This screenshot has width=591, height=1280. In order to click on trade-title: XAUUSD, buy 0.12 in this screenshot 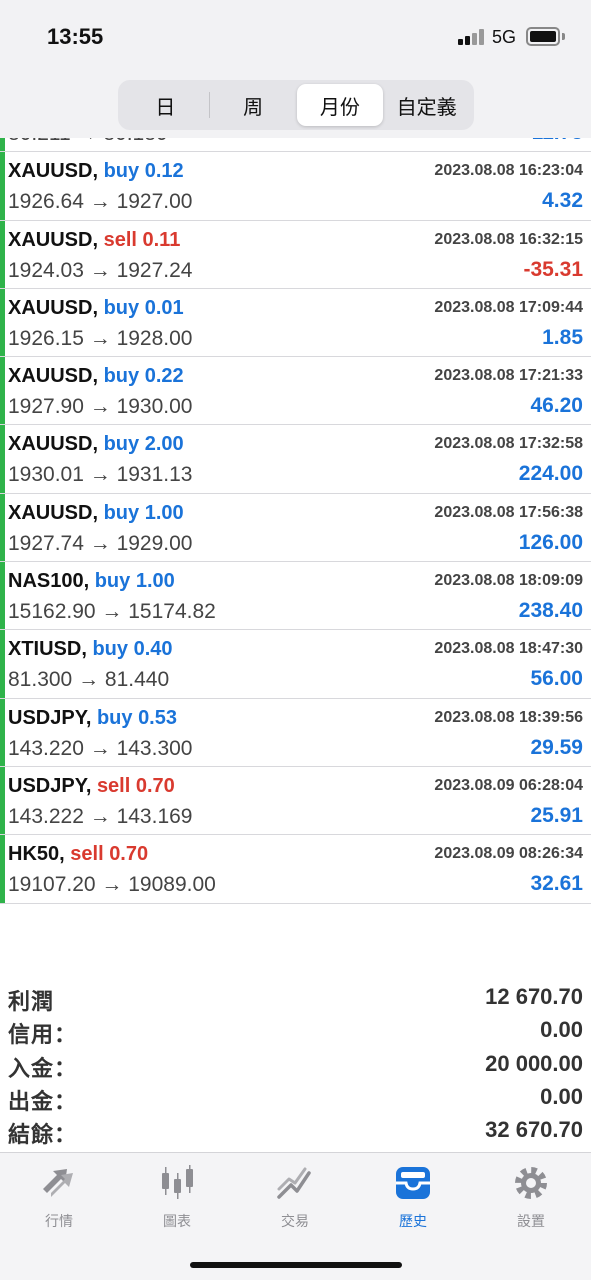, I will do `click(96, 171)`.